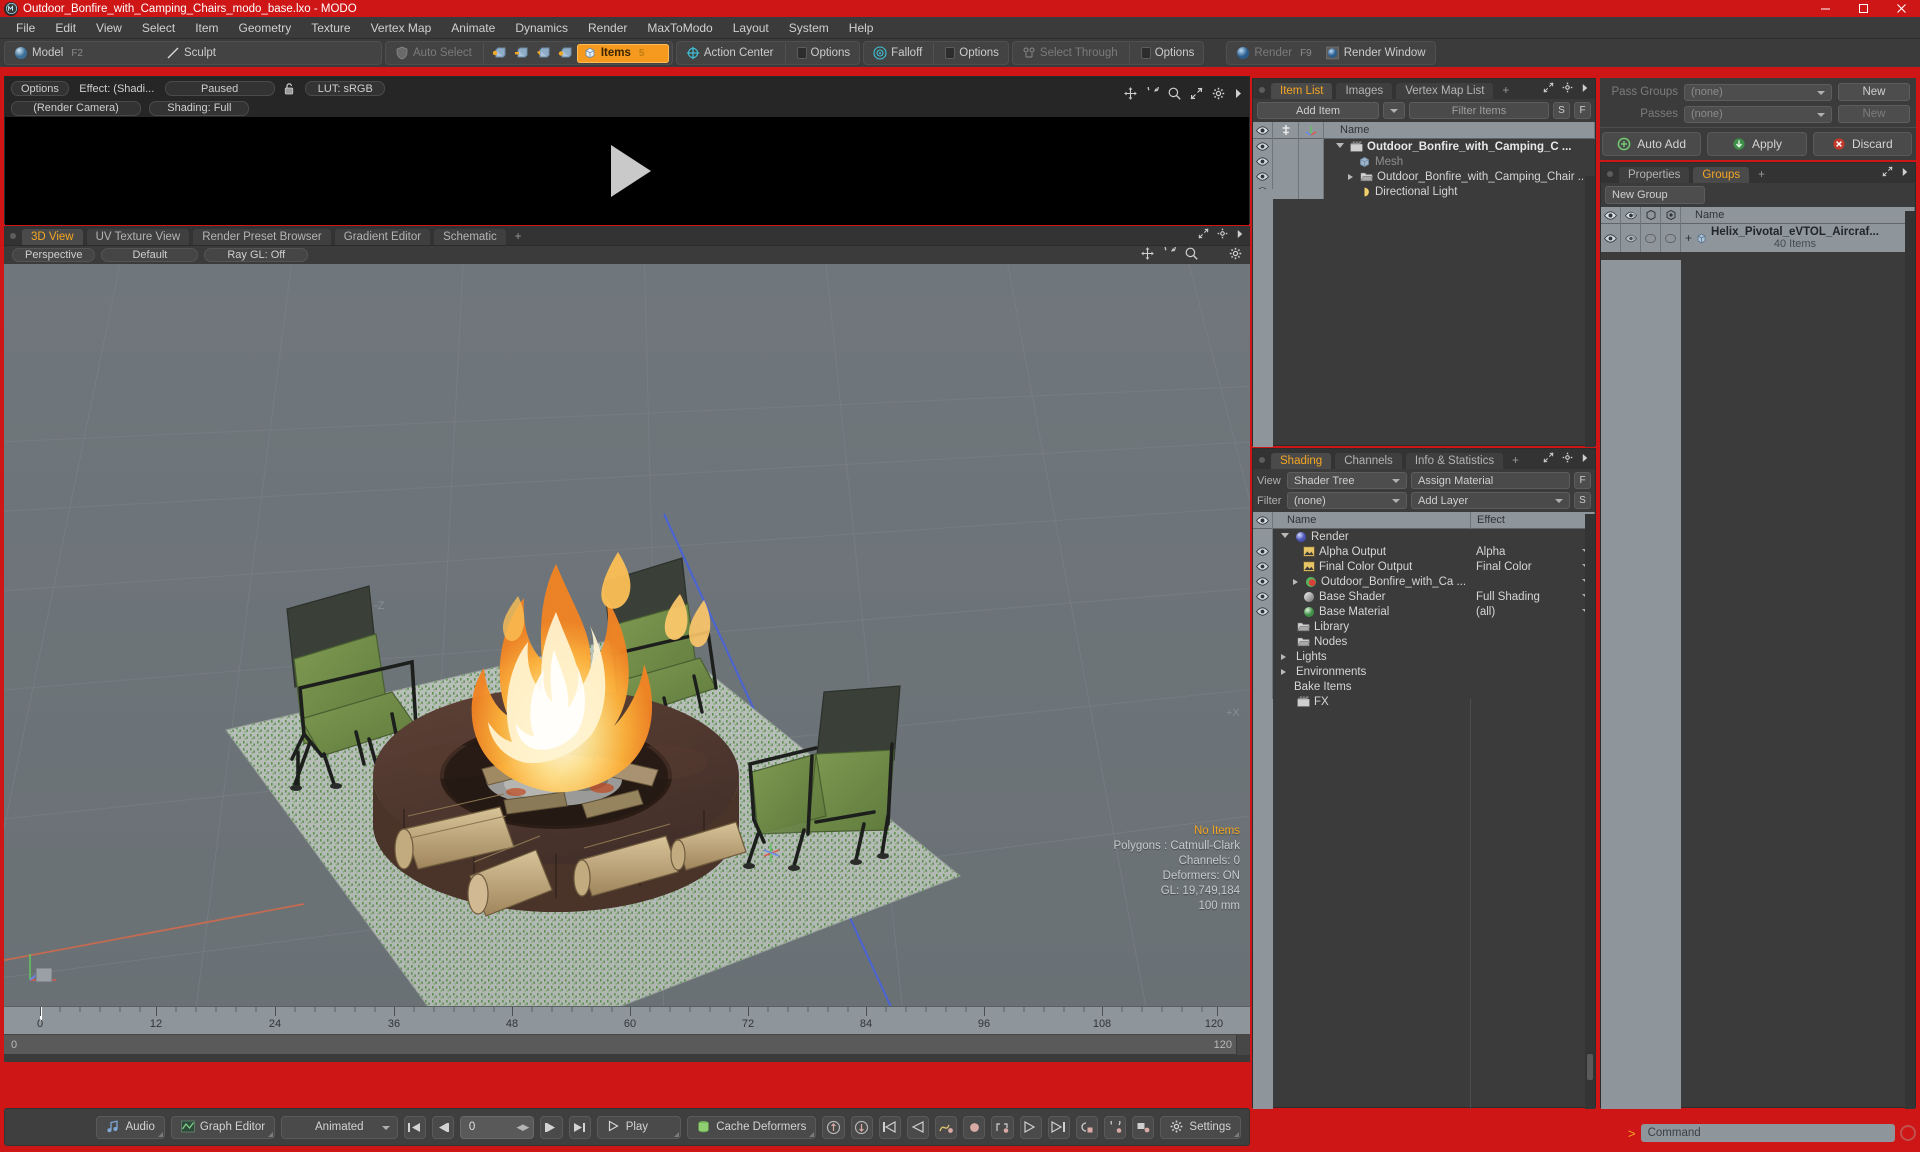 This screenshot has height=1152, width=1920. What do you see at coordinates (1454, 460) in the screenshot?
I see `tab-info-statistics: Info & Statistics` at bounding box center [1454, 460].